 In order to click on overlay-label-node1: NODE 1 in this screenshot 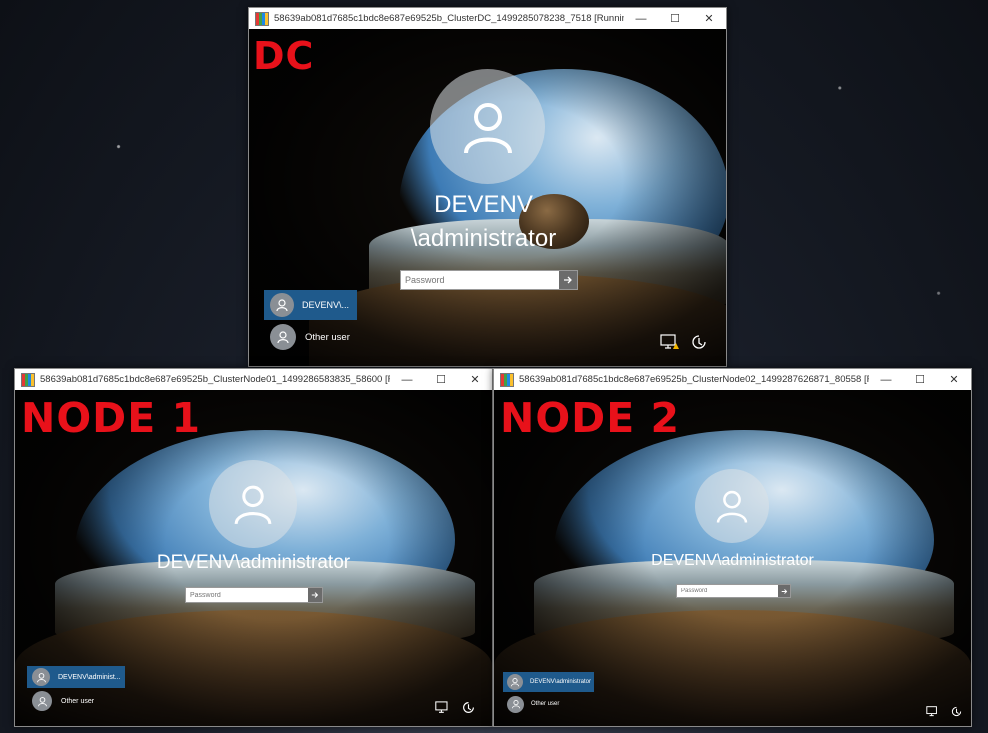, I will do `click(111, 418)`.